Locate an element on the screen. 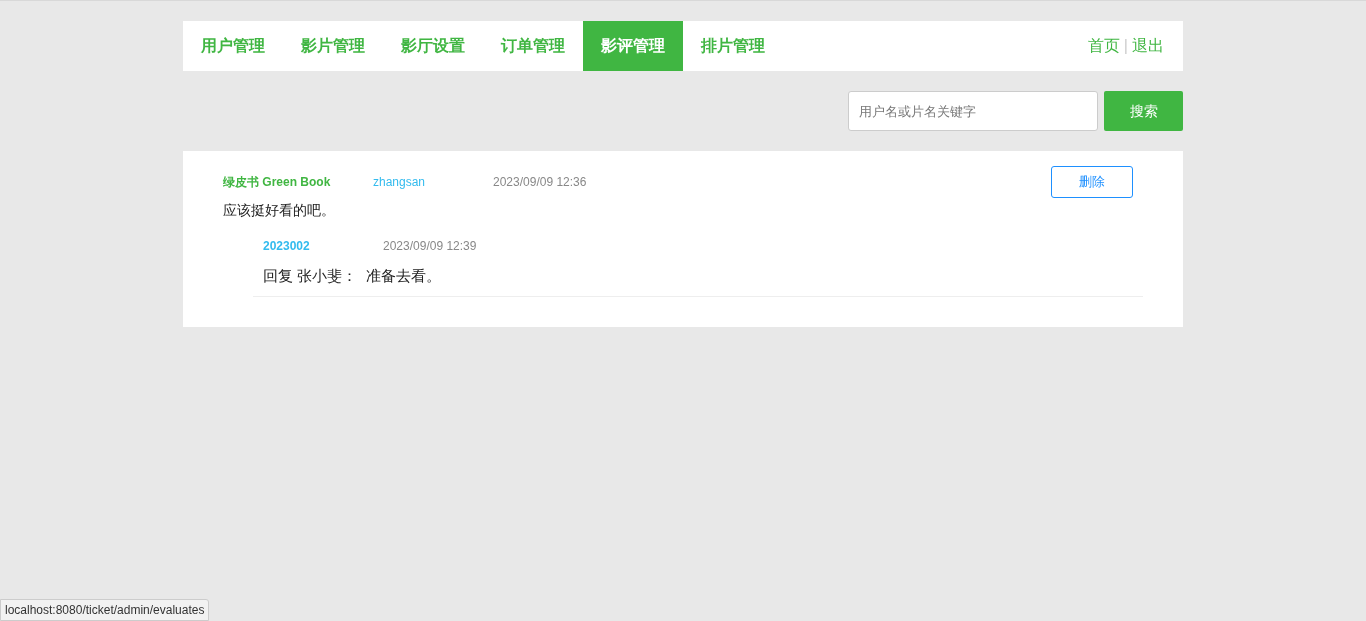  nav-tab: 影评管理 is located at coordinates (633, 46).